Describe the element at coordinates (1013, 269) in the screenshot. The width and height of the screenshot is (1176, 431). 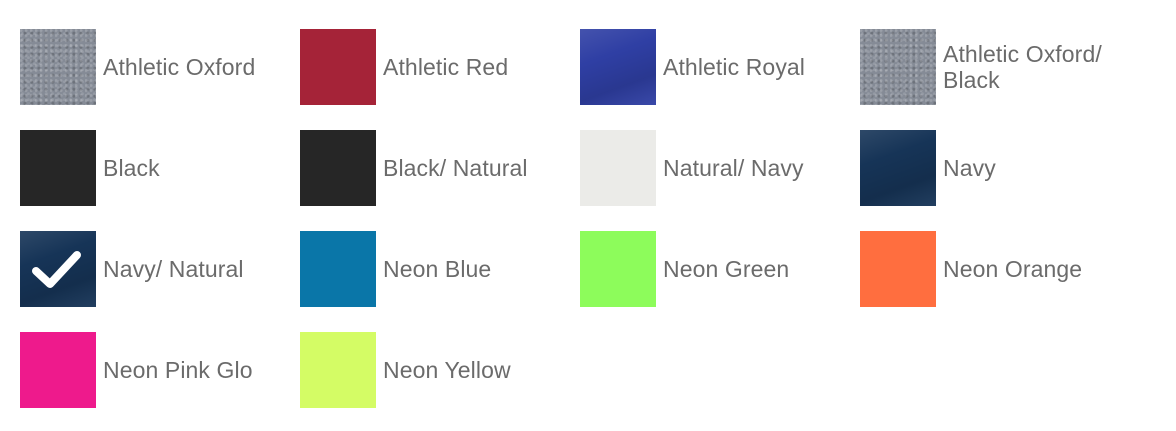
I see `color-label: Neon Orange` at that location.